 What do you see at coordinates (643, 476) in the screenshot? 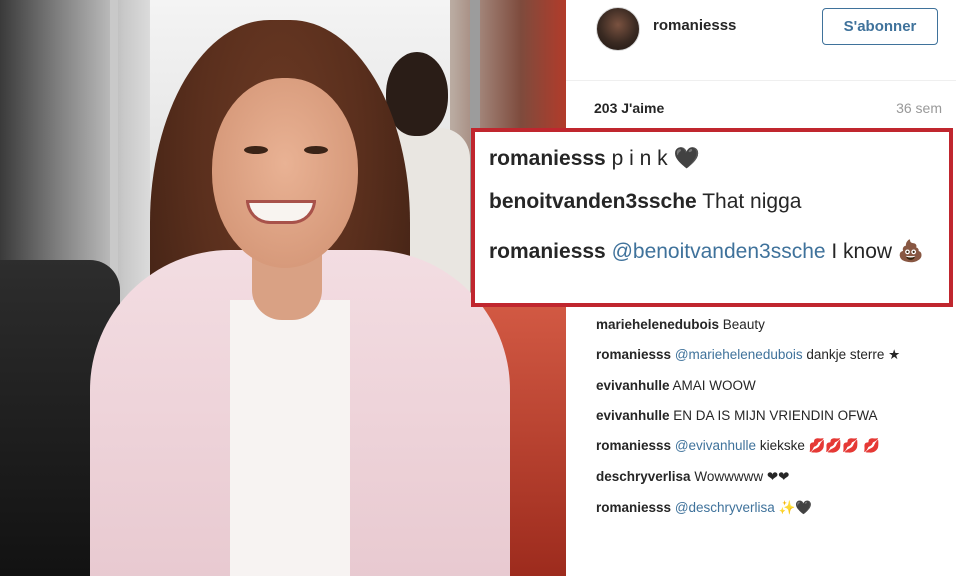
I see `comment-user: deschryverlisa` at bounding box center [643, 476].